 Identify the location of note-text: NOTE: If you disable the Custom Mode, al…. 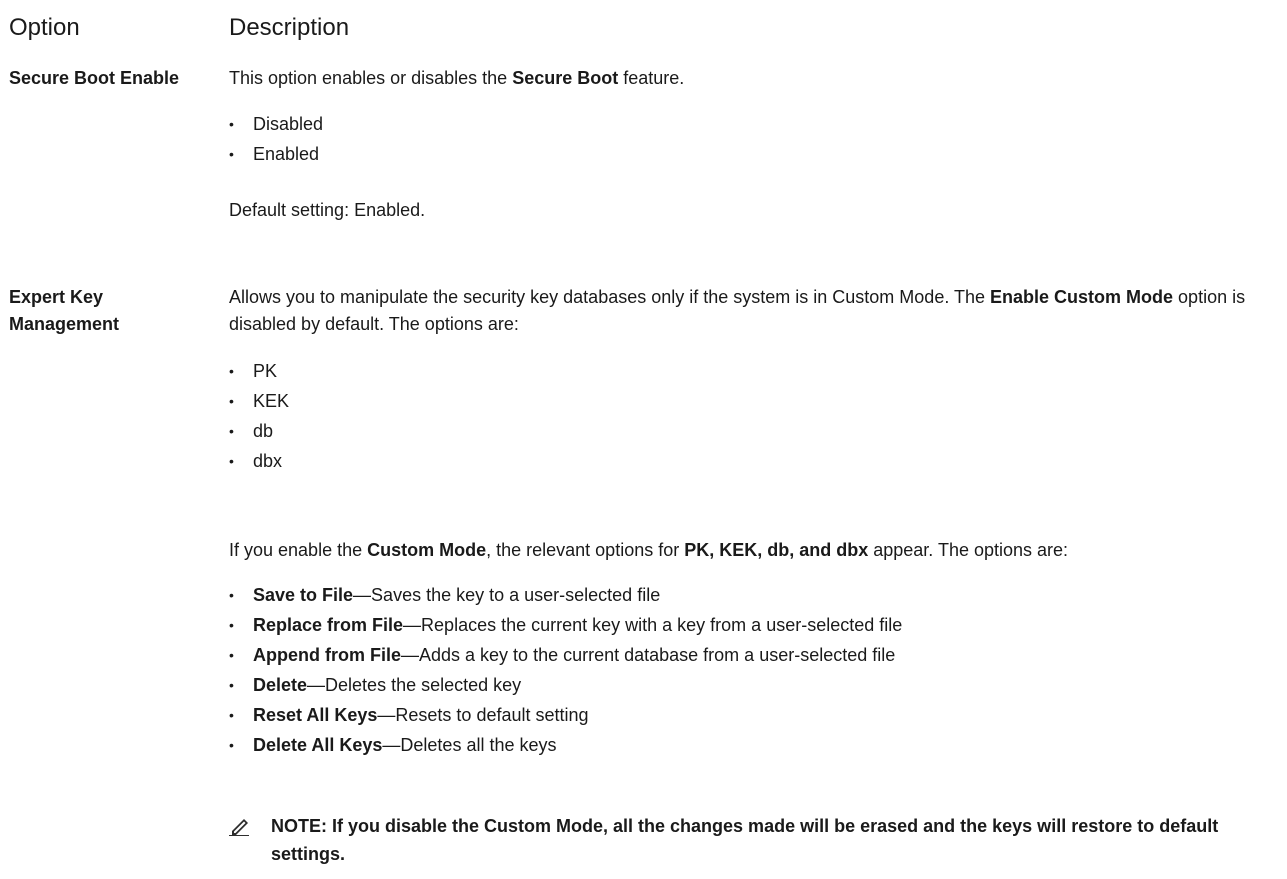
(745, 840).